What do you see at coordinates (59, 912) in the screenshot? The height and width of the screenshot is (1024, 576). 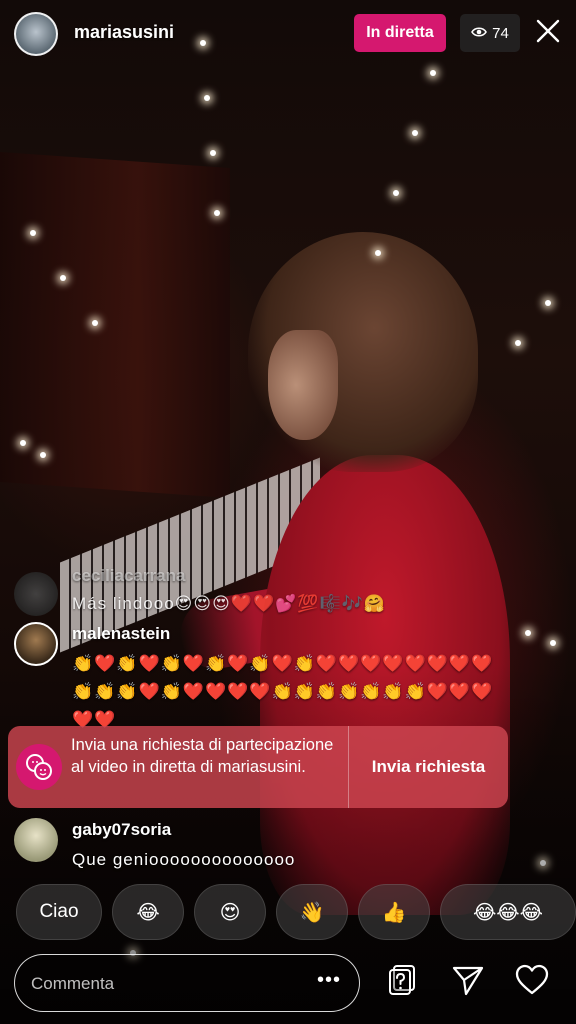 I see `quick-reply-ciao: Ciao` at bounding box center [59, 912].